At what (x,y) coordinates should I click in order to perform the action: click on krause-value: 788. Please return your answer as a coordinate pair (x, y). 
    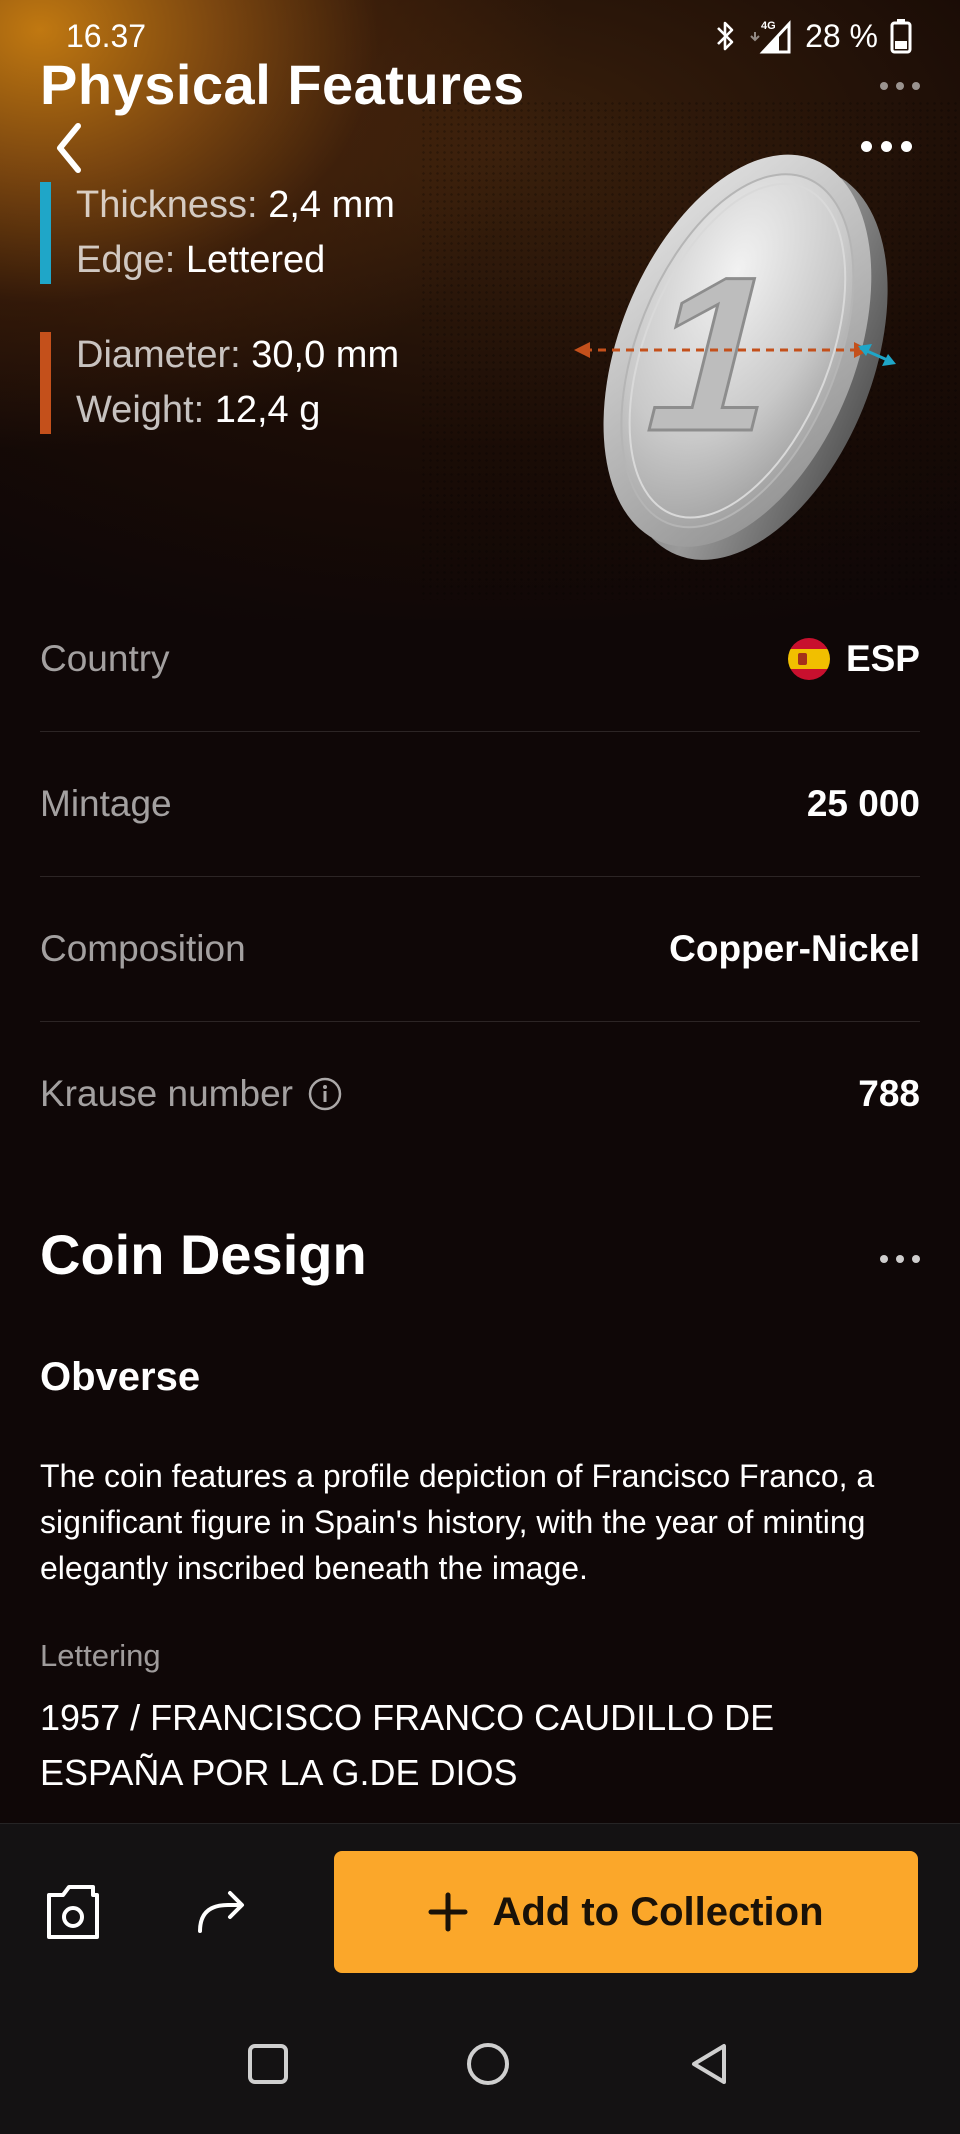
    Looking at the image, I should click on (889, 1093).